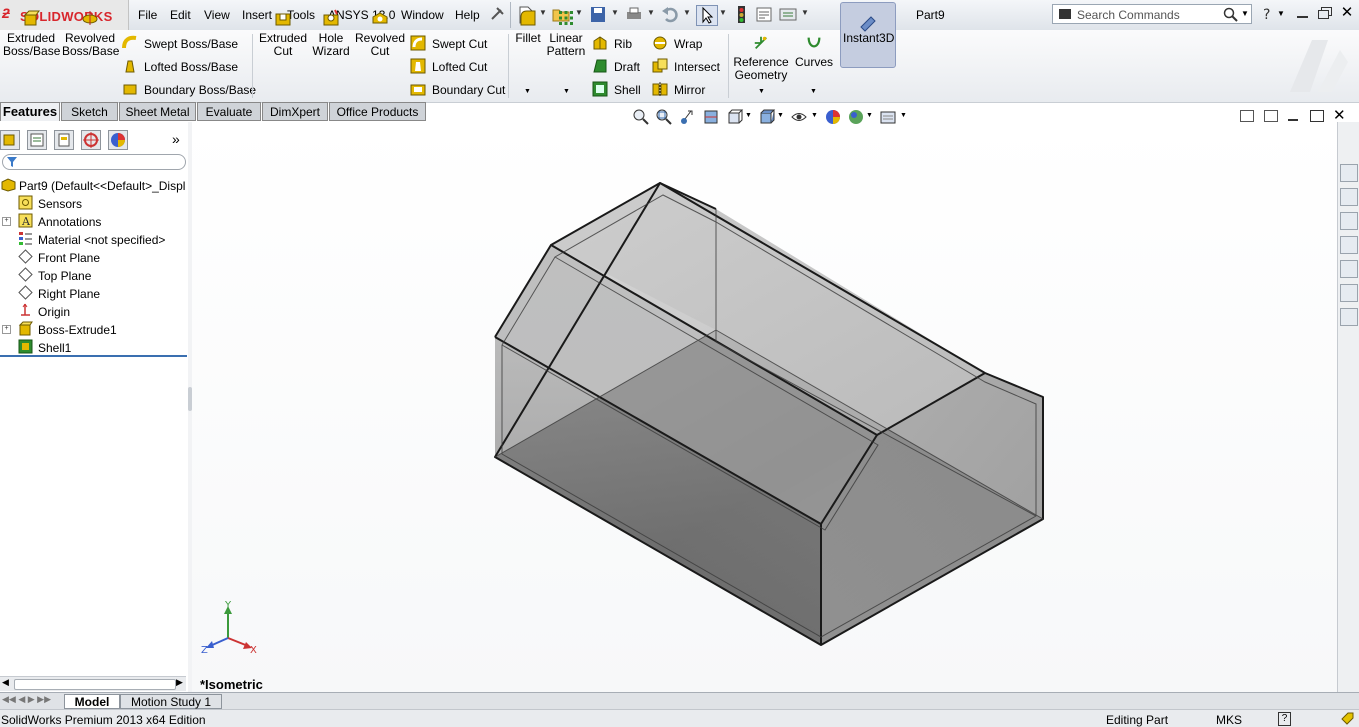 The image size is (1359, 727). Describe the element at coordinates (229, 111) in the screenshot. I see `tab-evaluate: Evaluate` at that location.